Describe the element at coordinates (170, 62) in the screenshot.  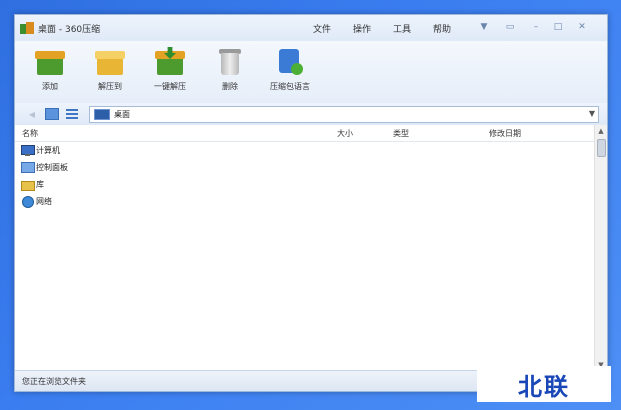
I see `one-click-extract-icon` at that location.